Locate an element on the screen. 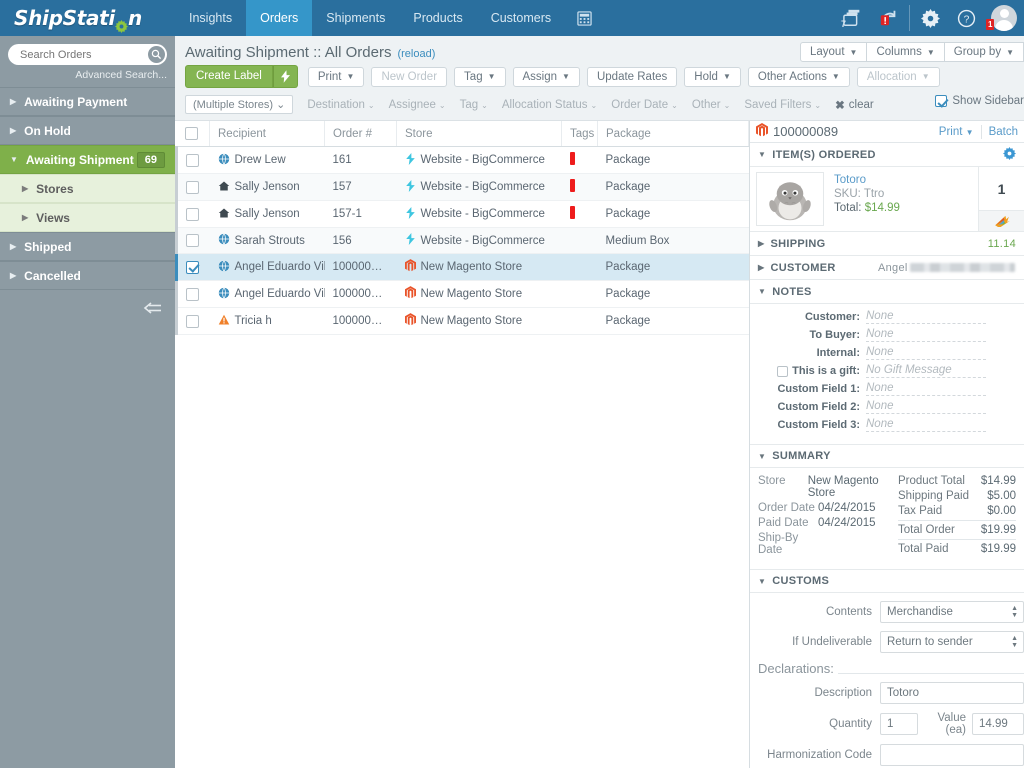  filter-order-date: Order Date ⌄ is located at coordinates (644, 105).